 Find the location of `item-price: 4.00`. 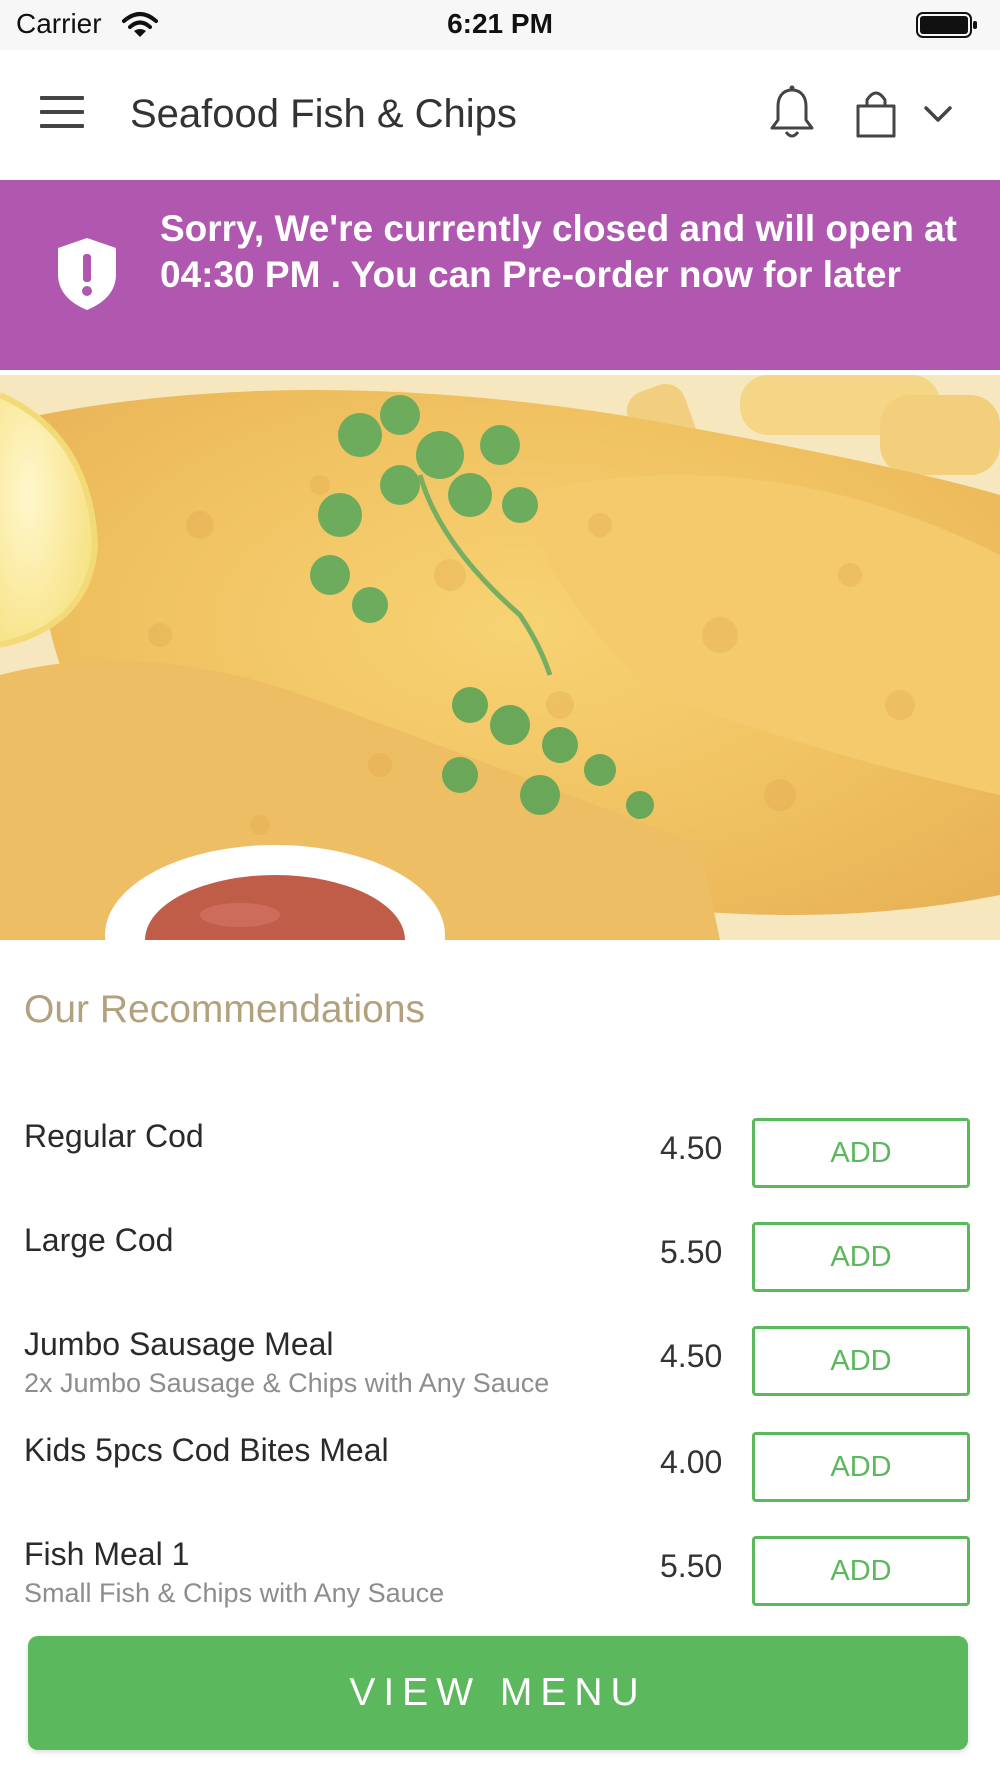

item-price: 4.00 is located at coordinates (691, 1462).